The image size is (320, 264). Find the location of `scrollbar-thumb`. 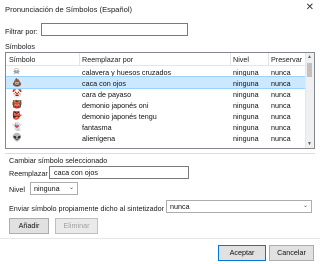

scrollbar-thumb is located at coordinates (309, 70).